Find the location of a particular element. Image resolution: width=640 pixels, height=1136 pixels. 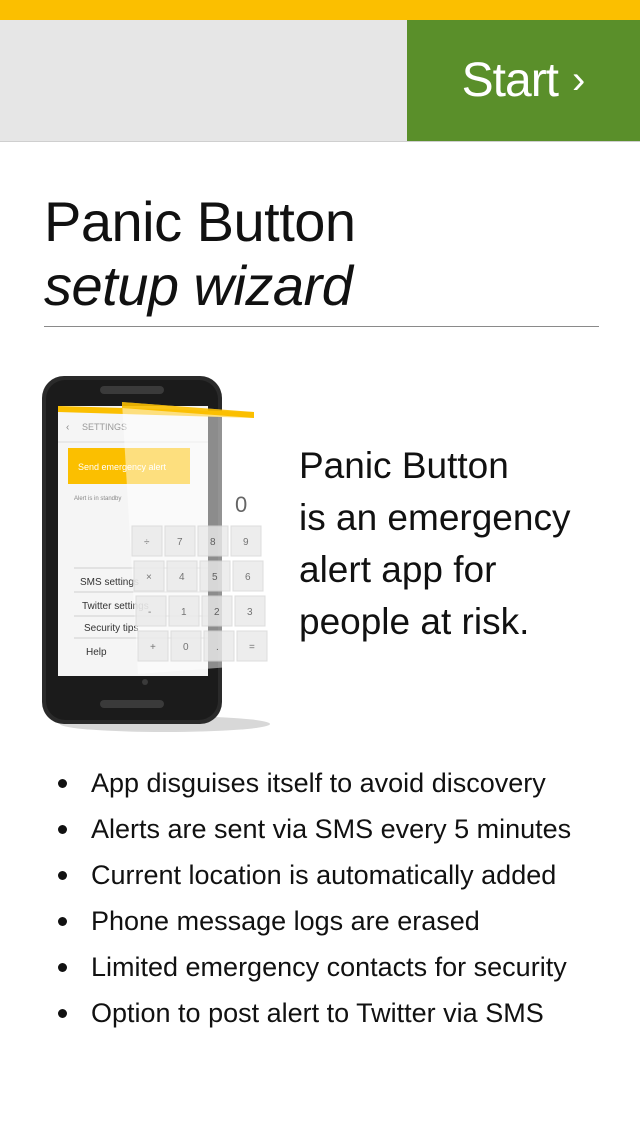

calculator-key: 3 is located at coordinates (250, 612).